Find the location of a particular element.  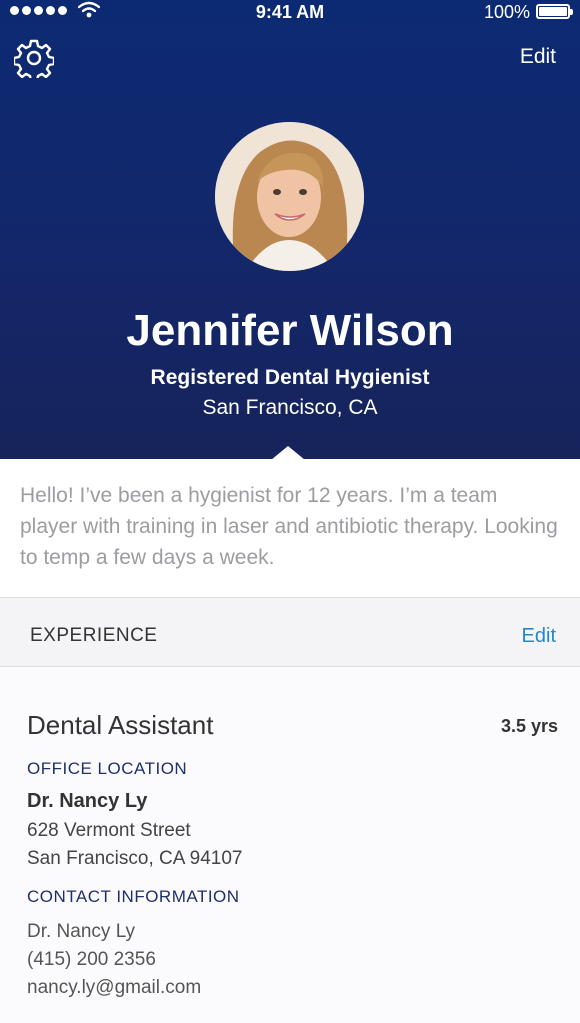

profile-name: Jennifer Wilson is located at coordinates (290, 330).